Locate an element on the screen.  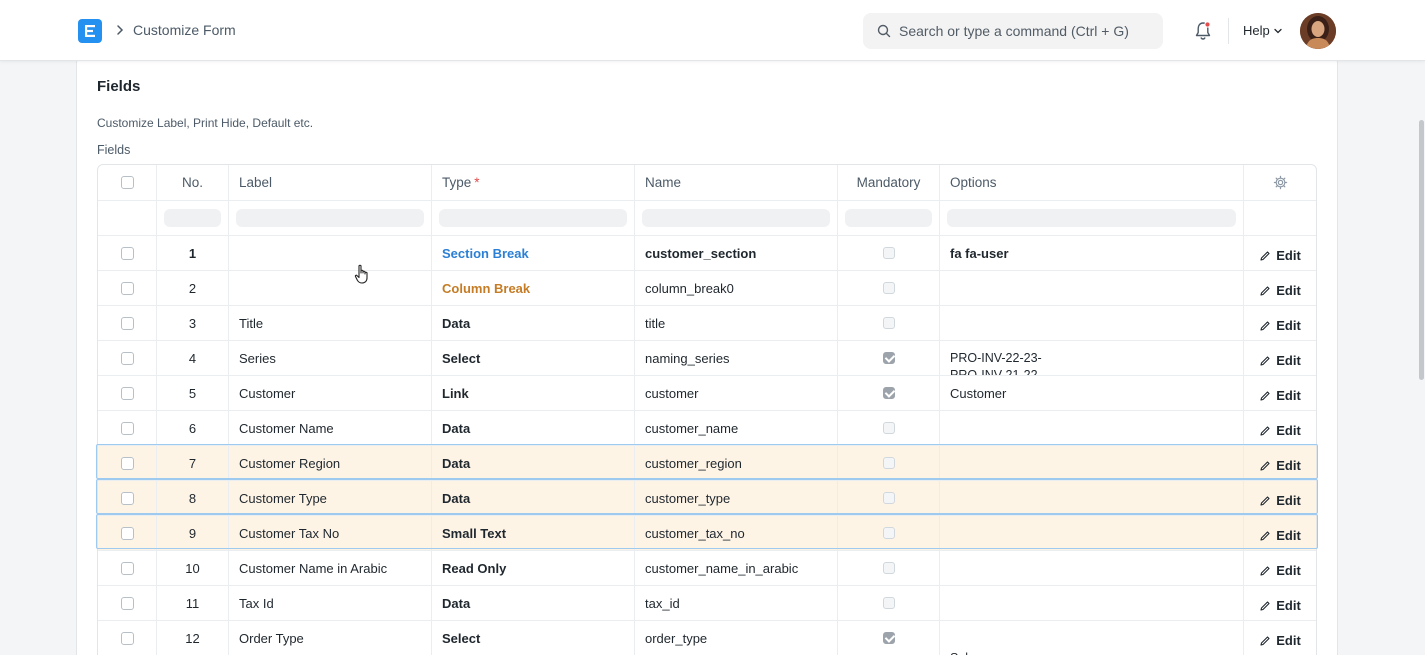
header-options: Options is located at coordinates (1092, 182).